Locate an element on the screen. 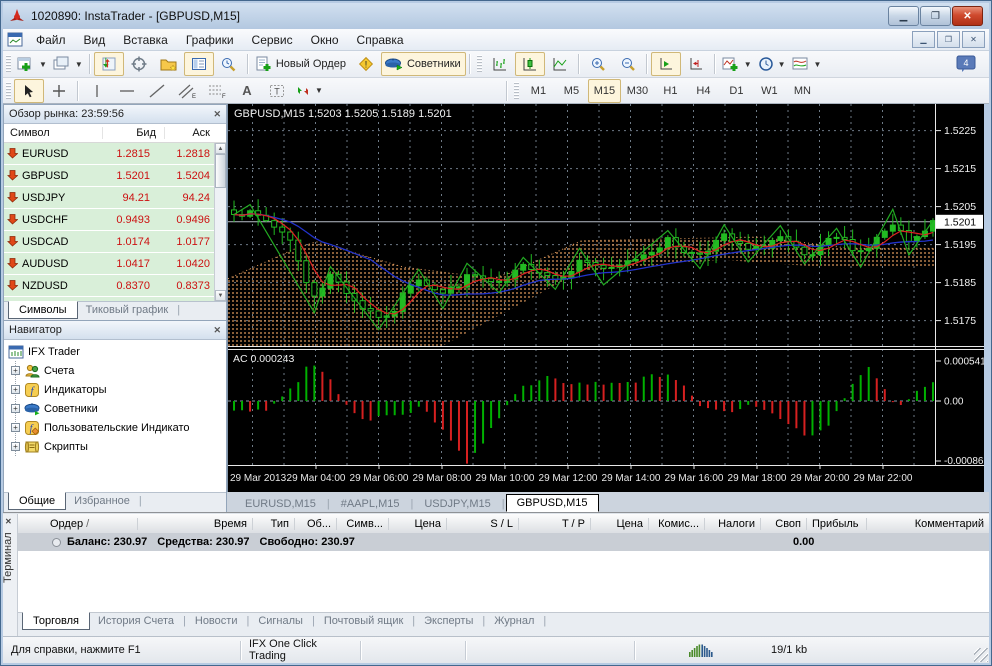 This screenshot has width=992, height=666. column-ask: Аск is located at coordinates (195, 133).